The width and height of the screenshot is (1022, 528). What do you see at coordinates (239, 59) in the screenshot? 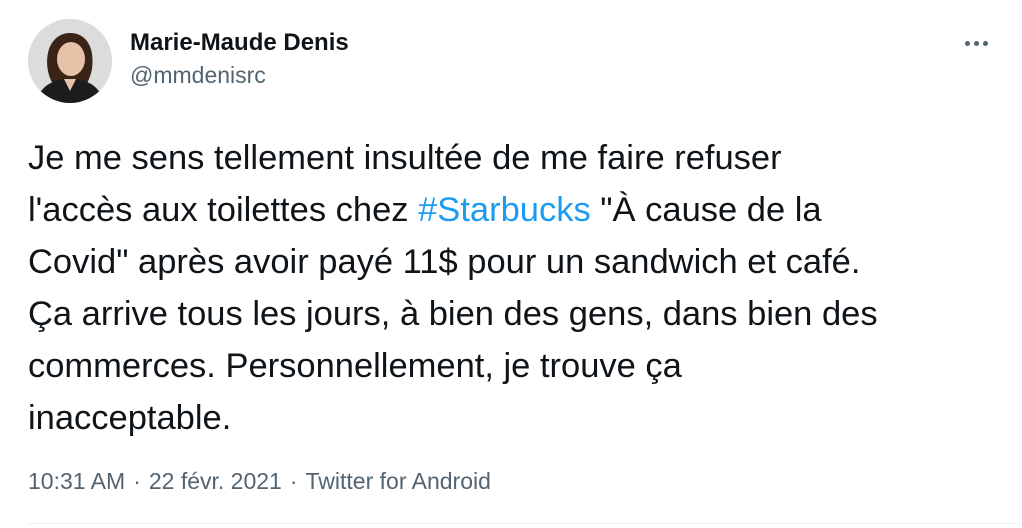
I see `author-block: Marie-Maude Denis @mmdenisrc` at bounding box center [239, 59].